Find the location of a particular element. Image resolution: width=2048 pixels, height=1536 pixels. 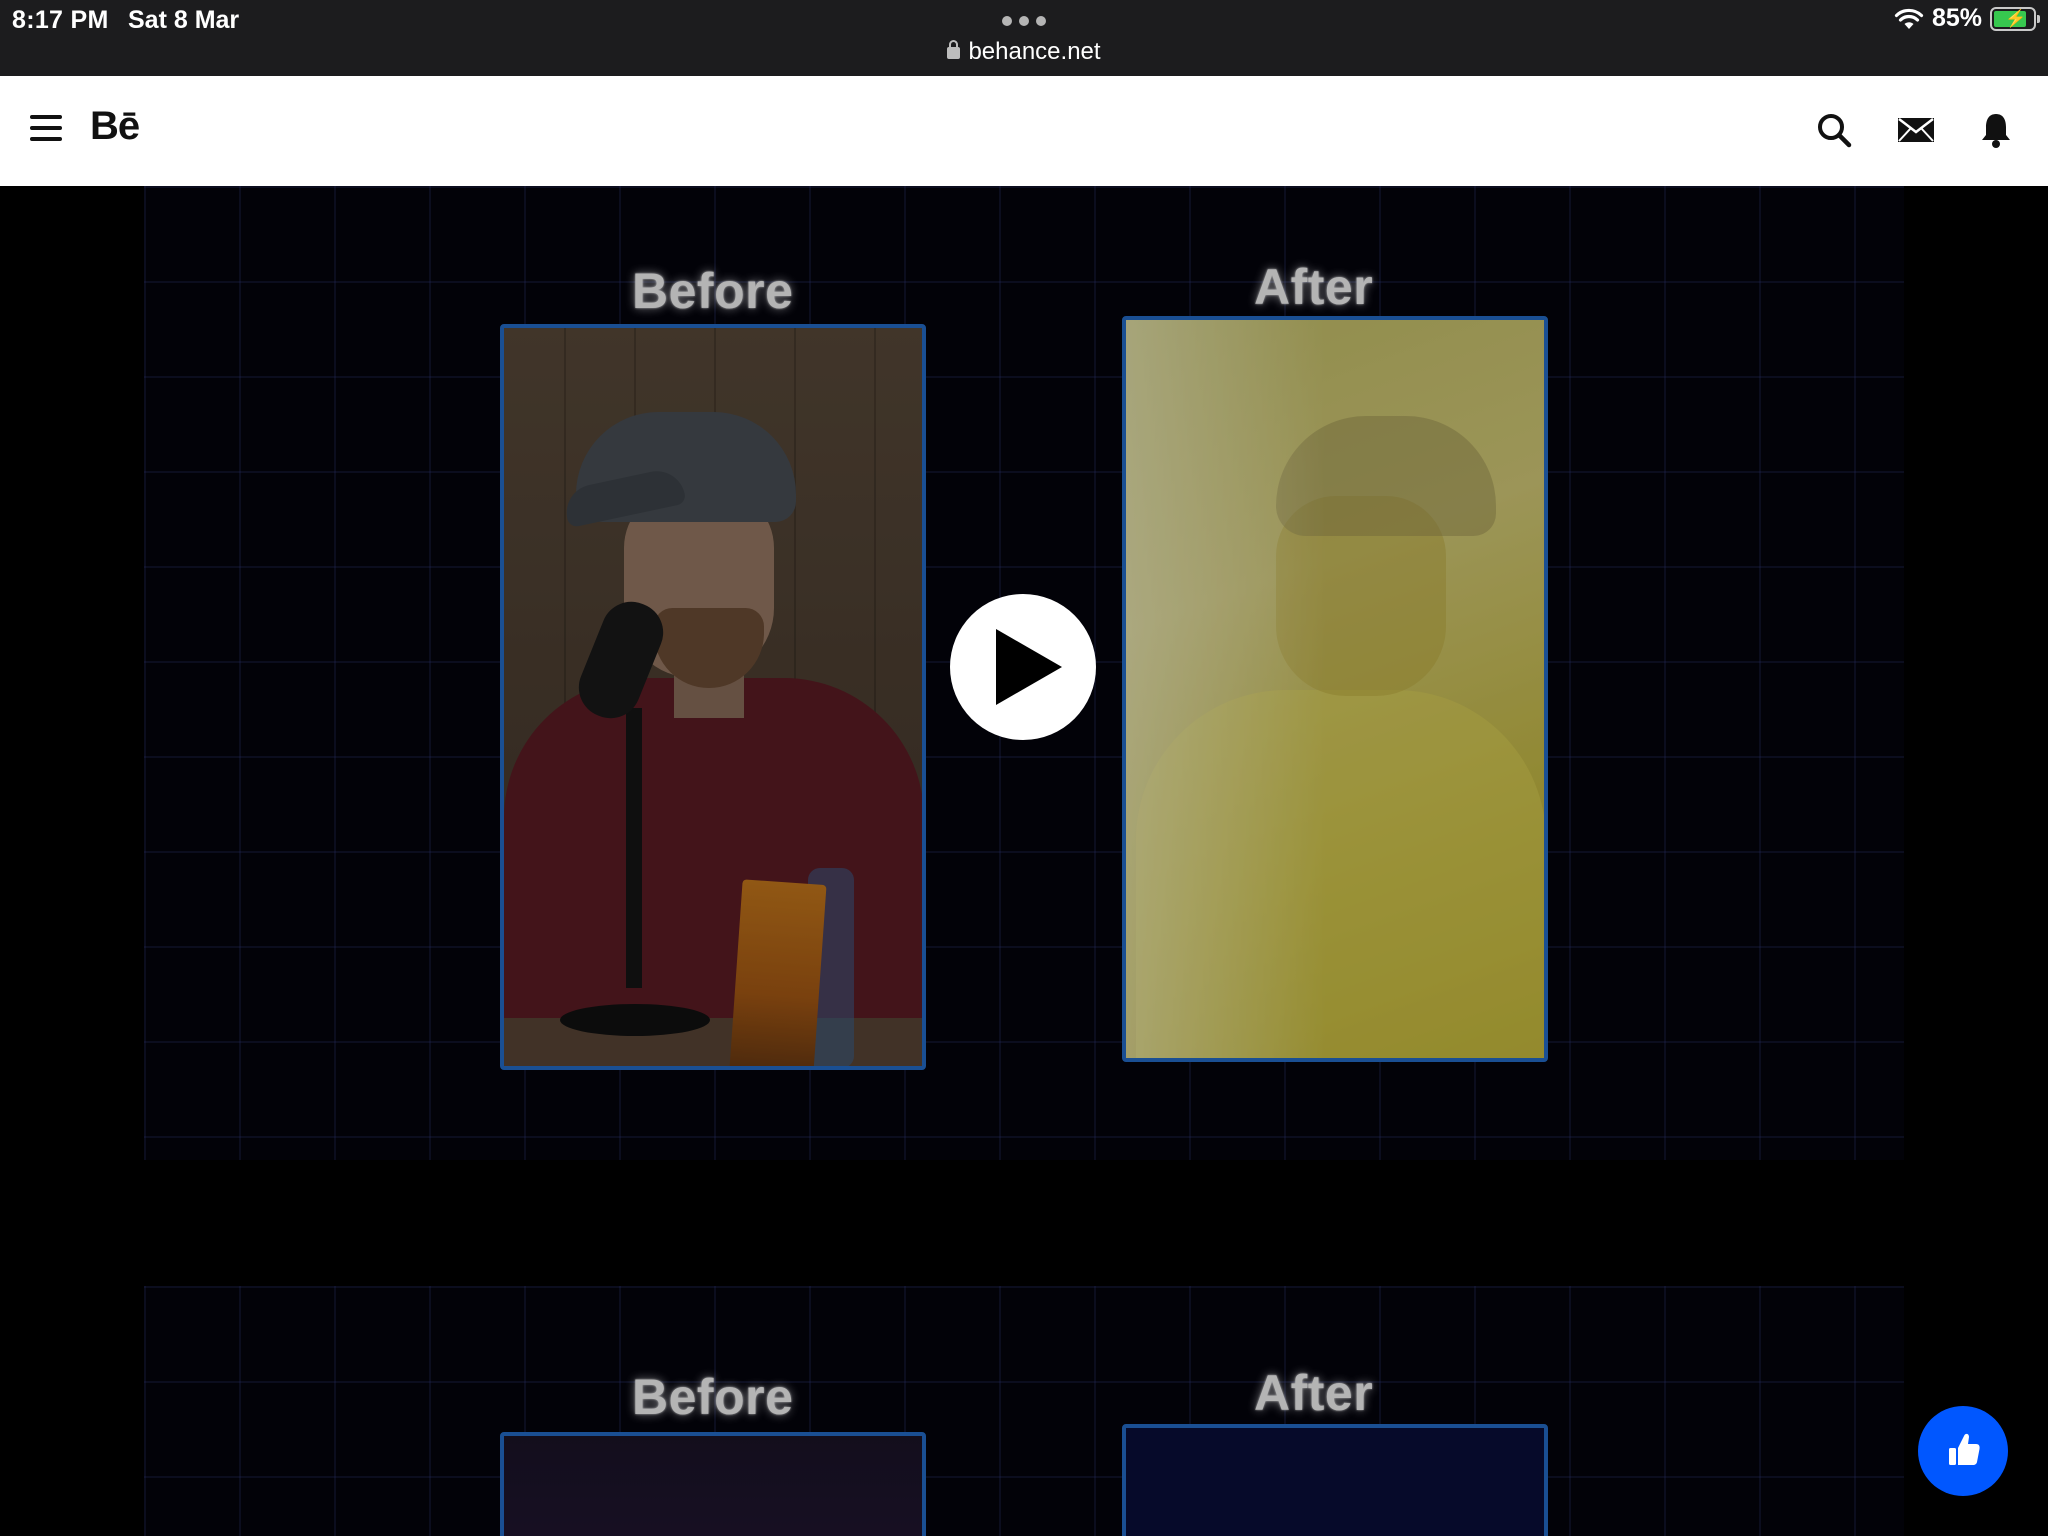

appreciate-button is located at coordinates (1963, 1451).